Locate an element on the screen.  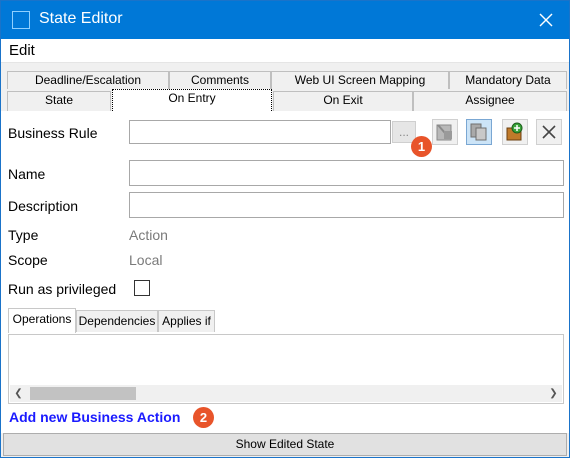
tab-deadline-escalation: Deadline/Escalation is located at coordinates (88, 80).